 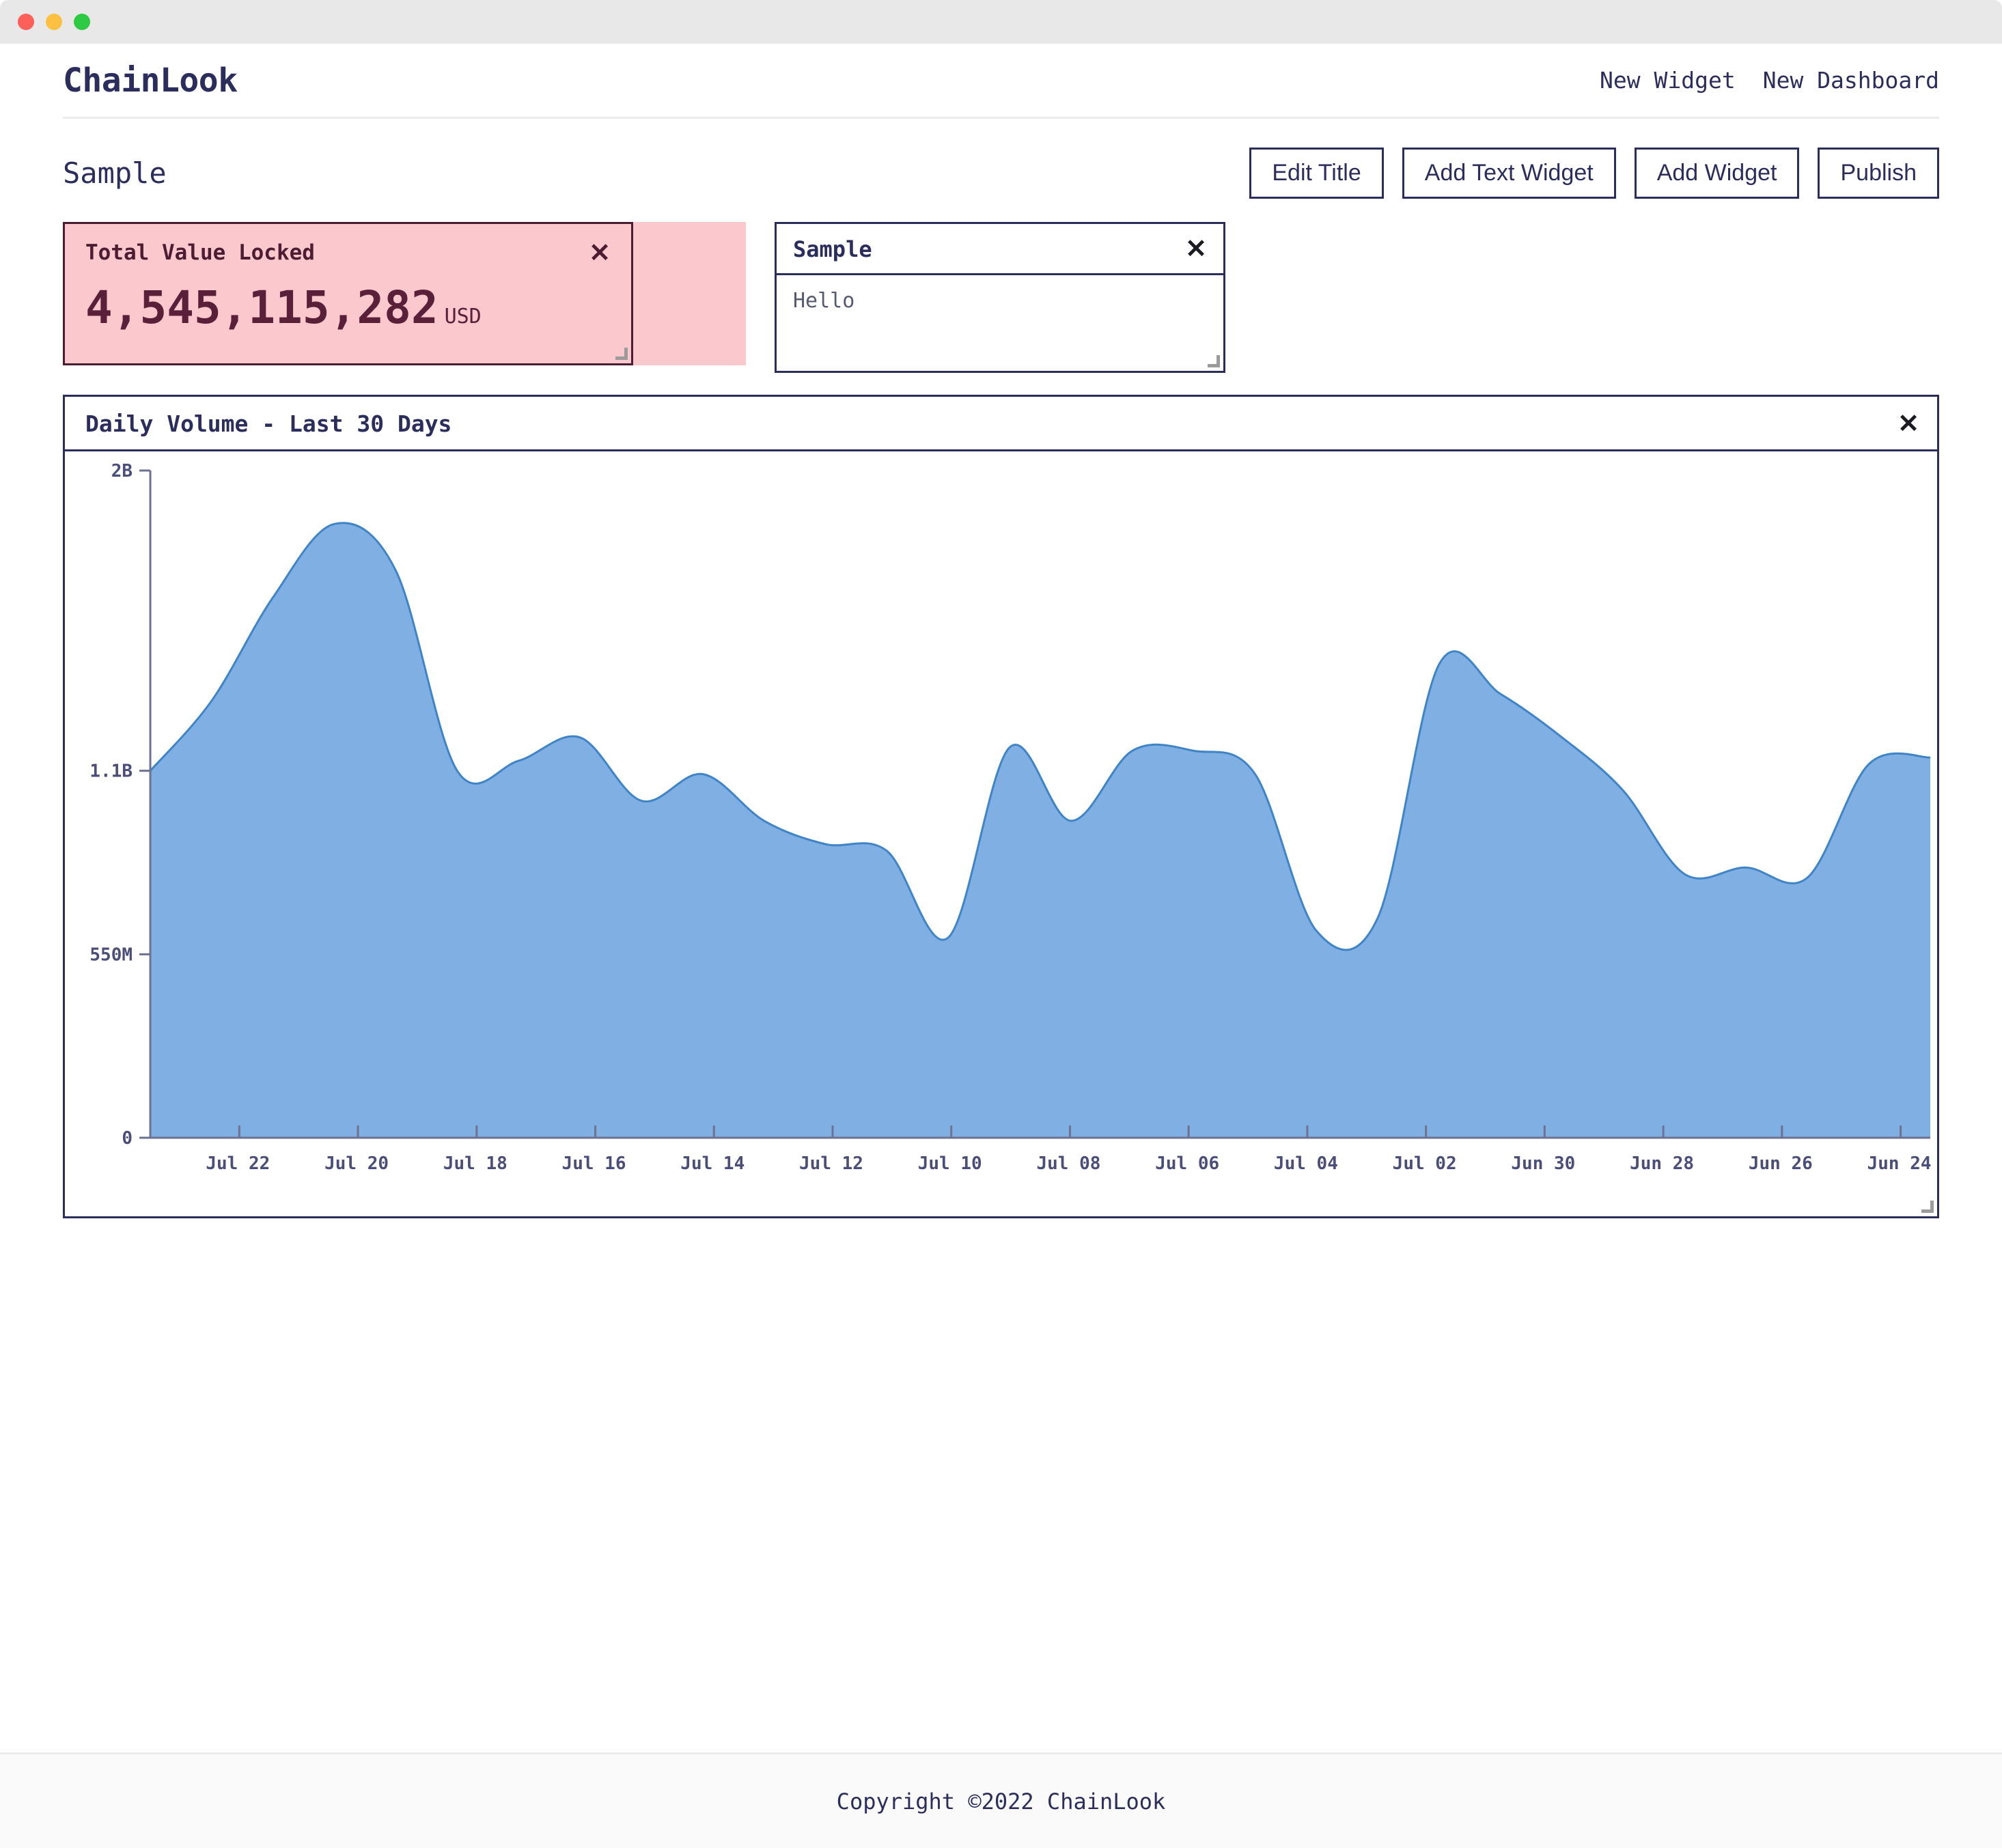 What do you see at coordinates (1717, 173) in the screenshot?
I see `add-widget-button: Add Widget` at bounding box center [1717, 173].